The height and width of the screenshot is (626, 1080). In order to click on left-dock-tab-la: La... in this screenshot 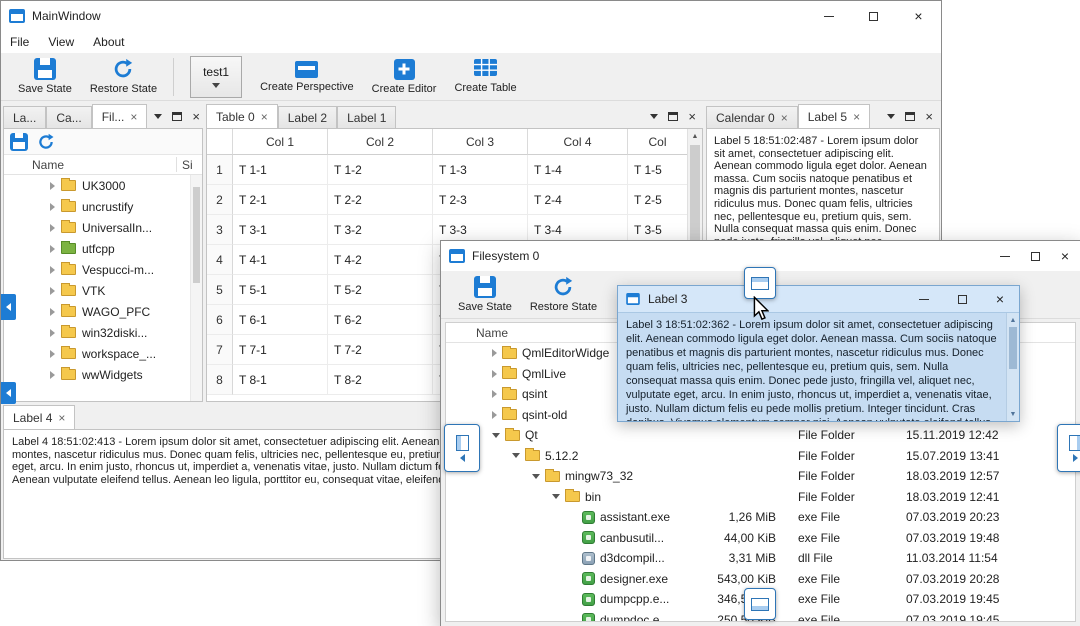, I will do `click(25, 117)`.